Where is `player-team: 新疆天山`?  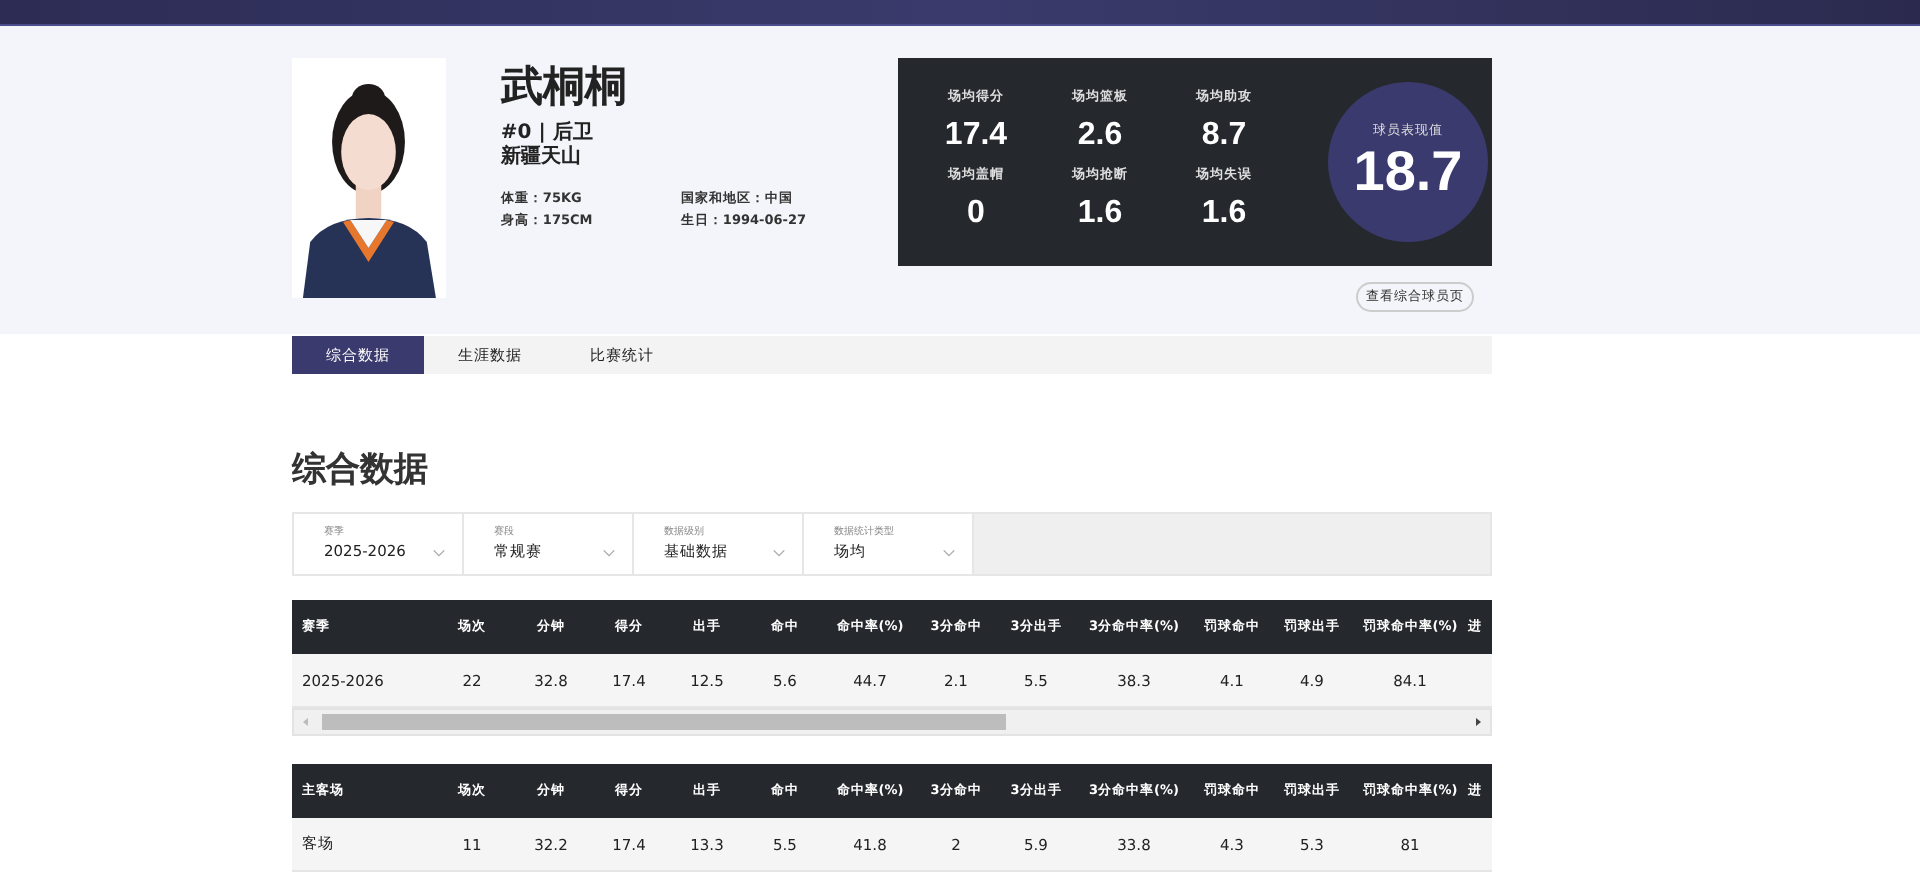
player-team: 新疆天山 is located at coordinates (541, 158).